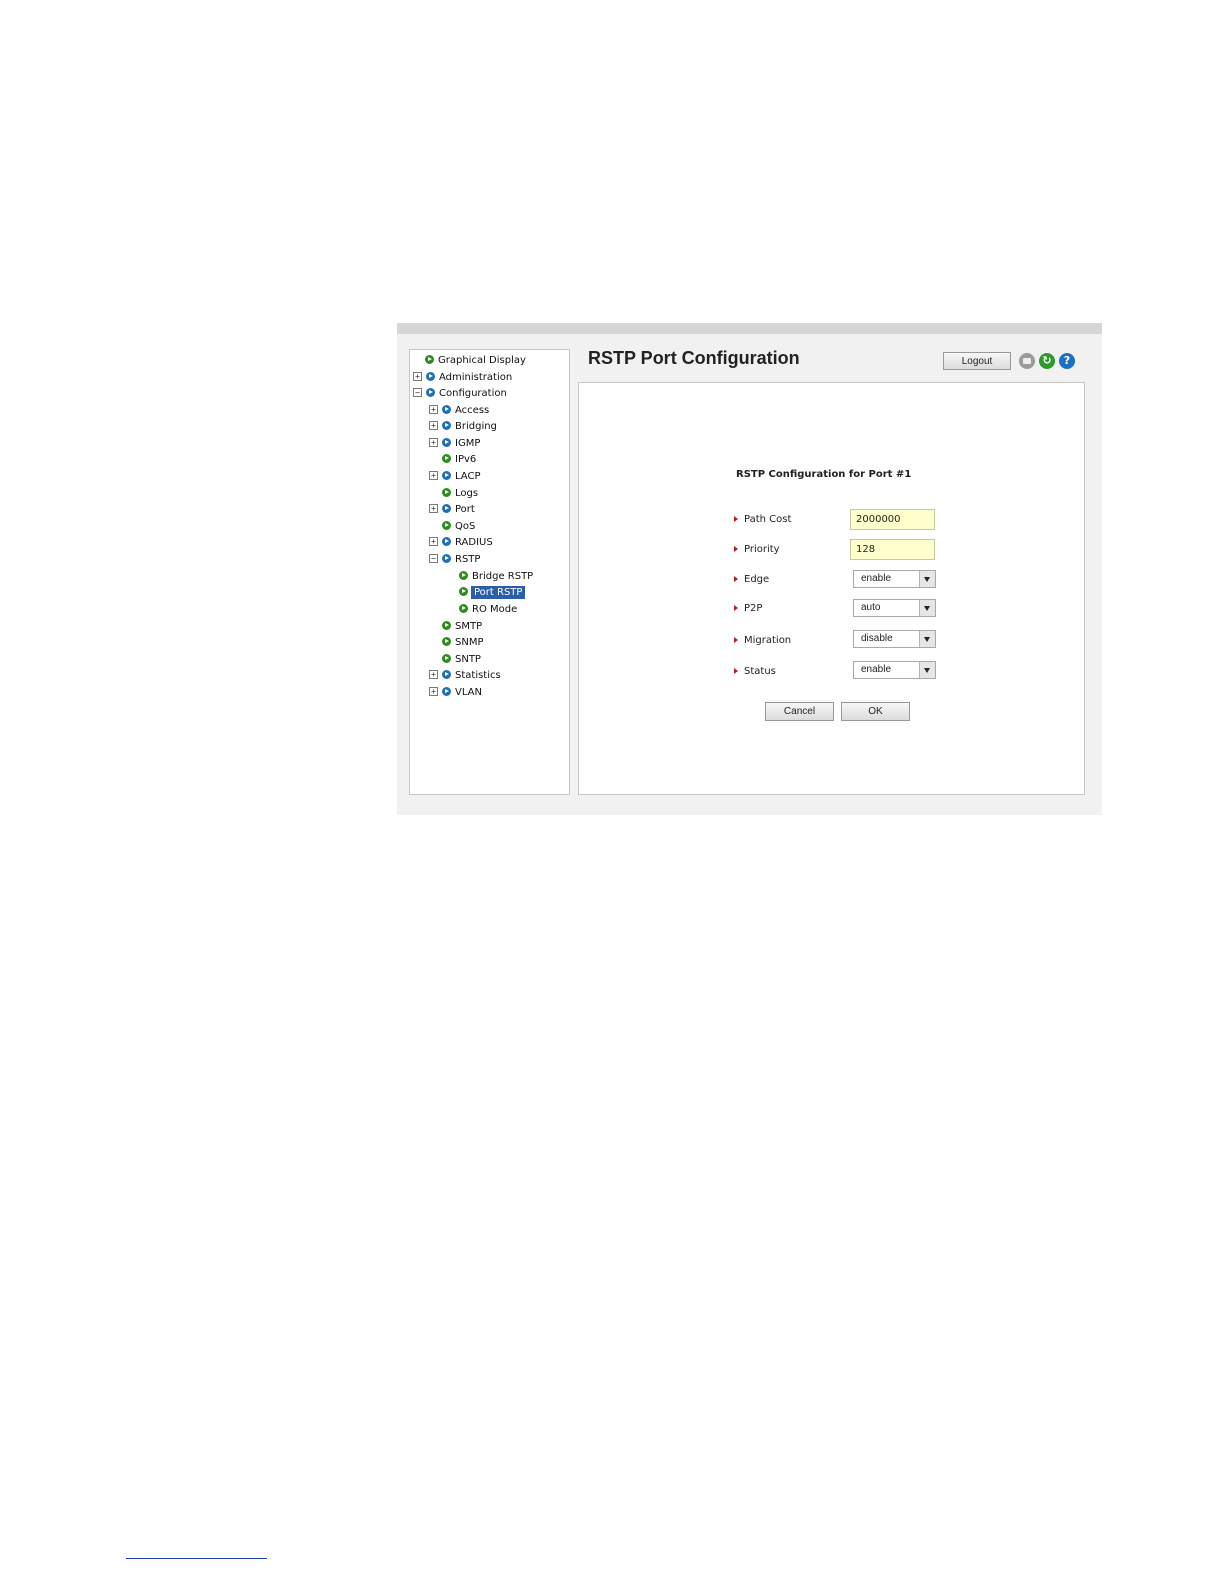  I want to click on tree-item-label: IGMP, so click(468, 443).